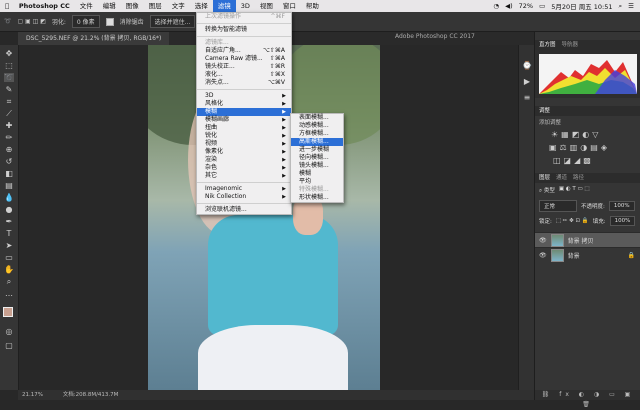 This screenshot has height=410, width=640. Describe the element at coordinates (244, 160) in the screenshot. I see `filter-menu-item: 渲染 ▶` at that location.